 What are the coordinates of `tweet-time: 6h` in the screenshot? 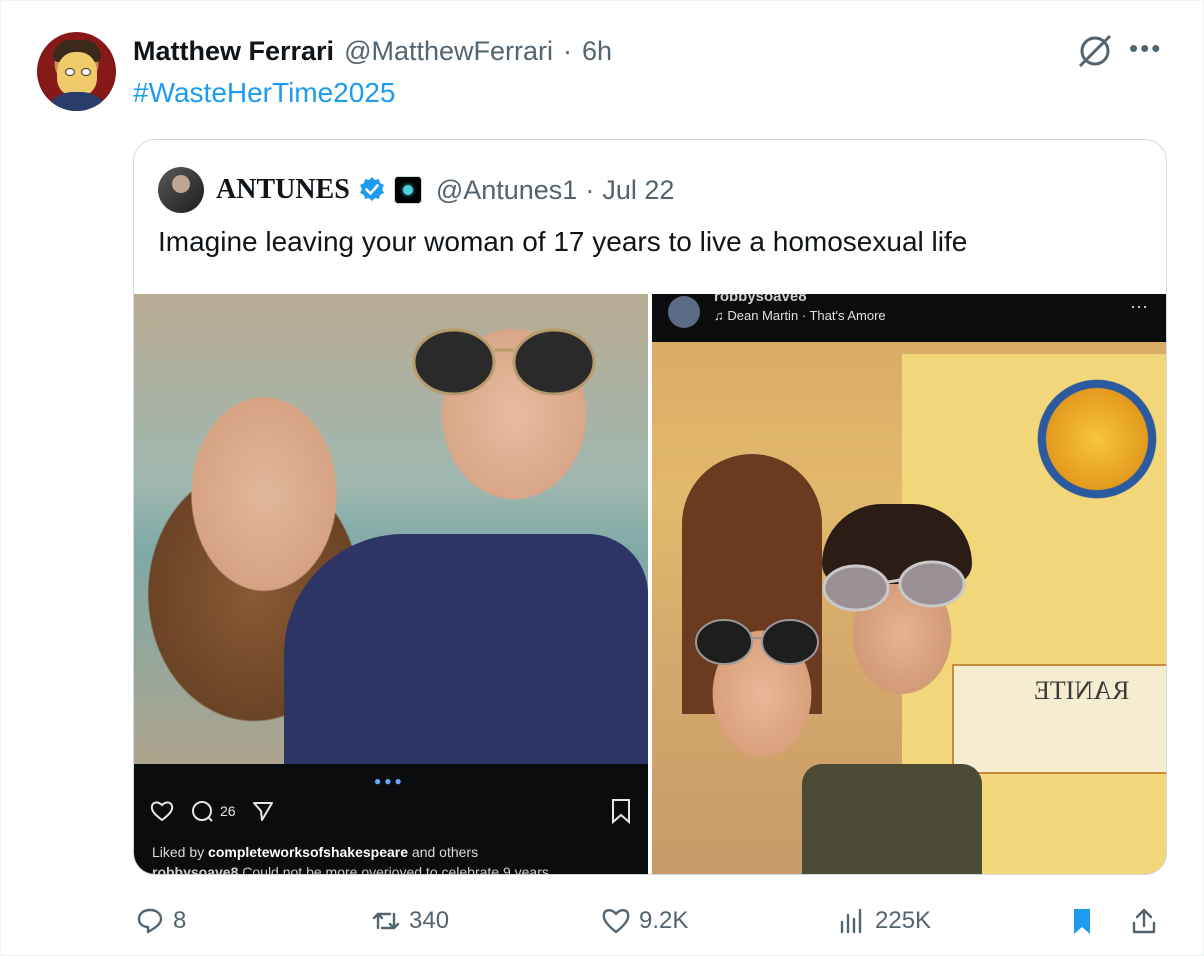 It's located at (597, 51).